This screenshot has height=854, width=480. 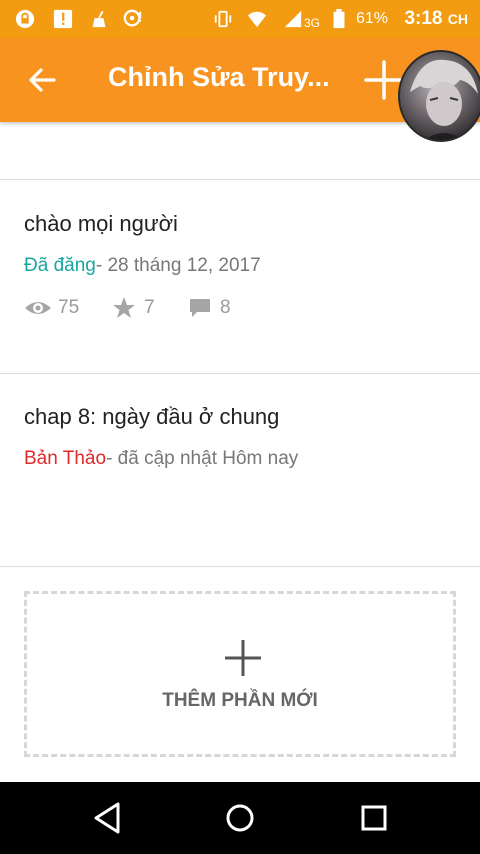 What do you see at coordinates (132, 18) in the screenshot?
I see `chat-notification-icon` at bounding box center [132, 18].